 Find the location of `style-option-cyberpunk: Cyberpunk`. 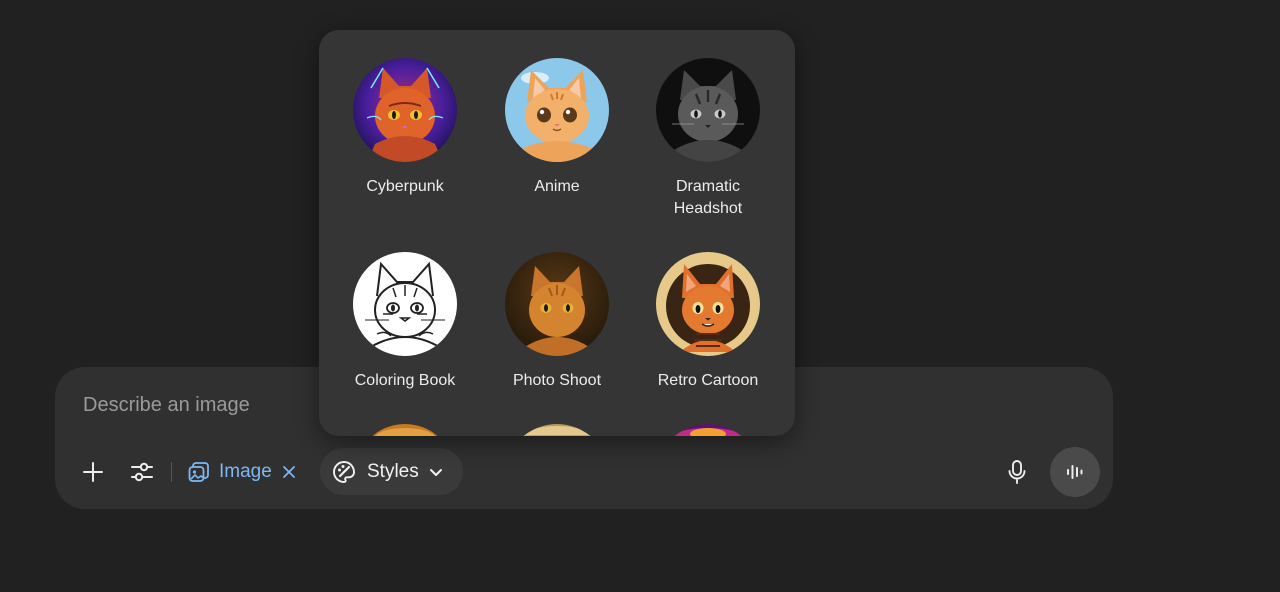

style-option-cyberpunk: Cyberpunk is located at coordinates (405, 128).